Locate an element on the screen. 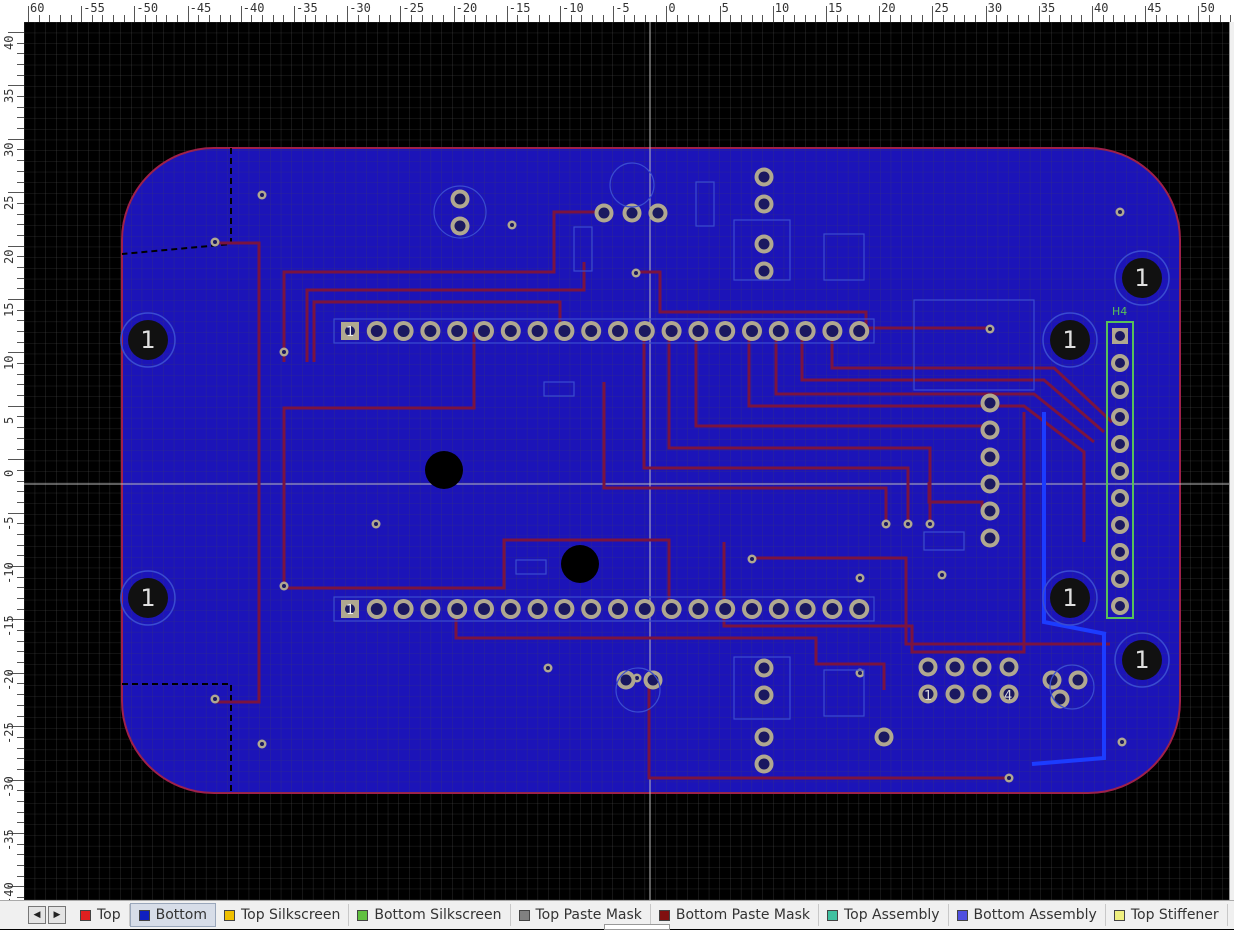  ruler-y-label: -10 is located at coordinates (9, 573).